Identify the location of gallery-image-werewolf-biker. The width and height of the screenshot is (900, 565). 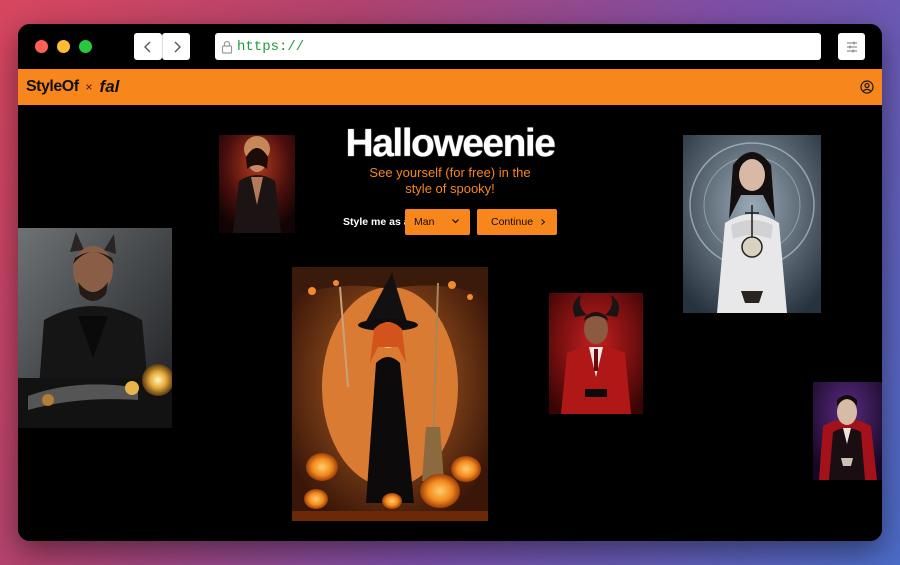
(95, 328).